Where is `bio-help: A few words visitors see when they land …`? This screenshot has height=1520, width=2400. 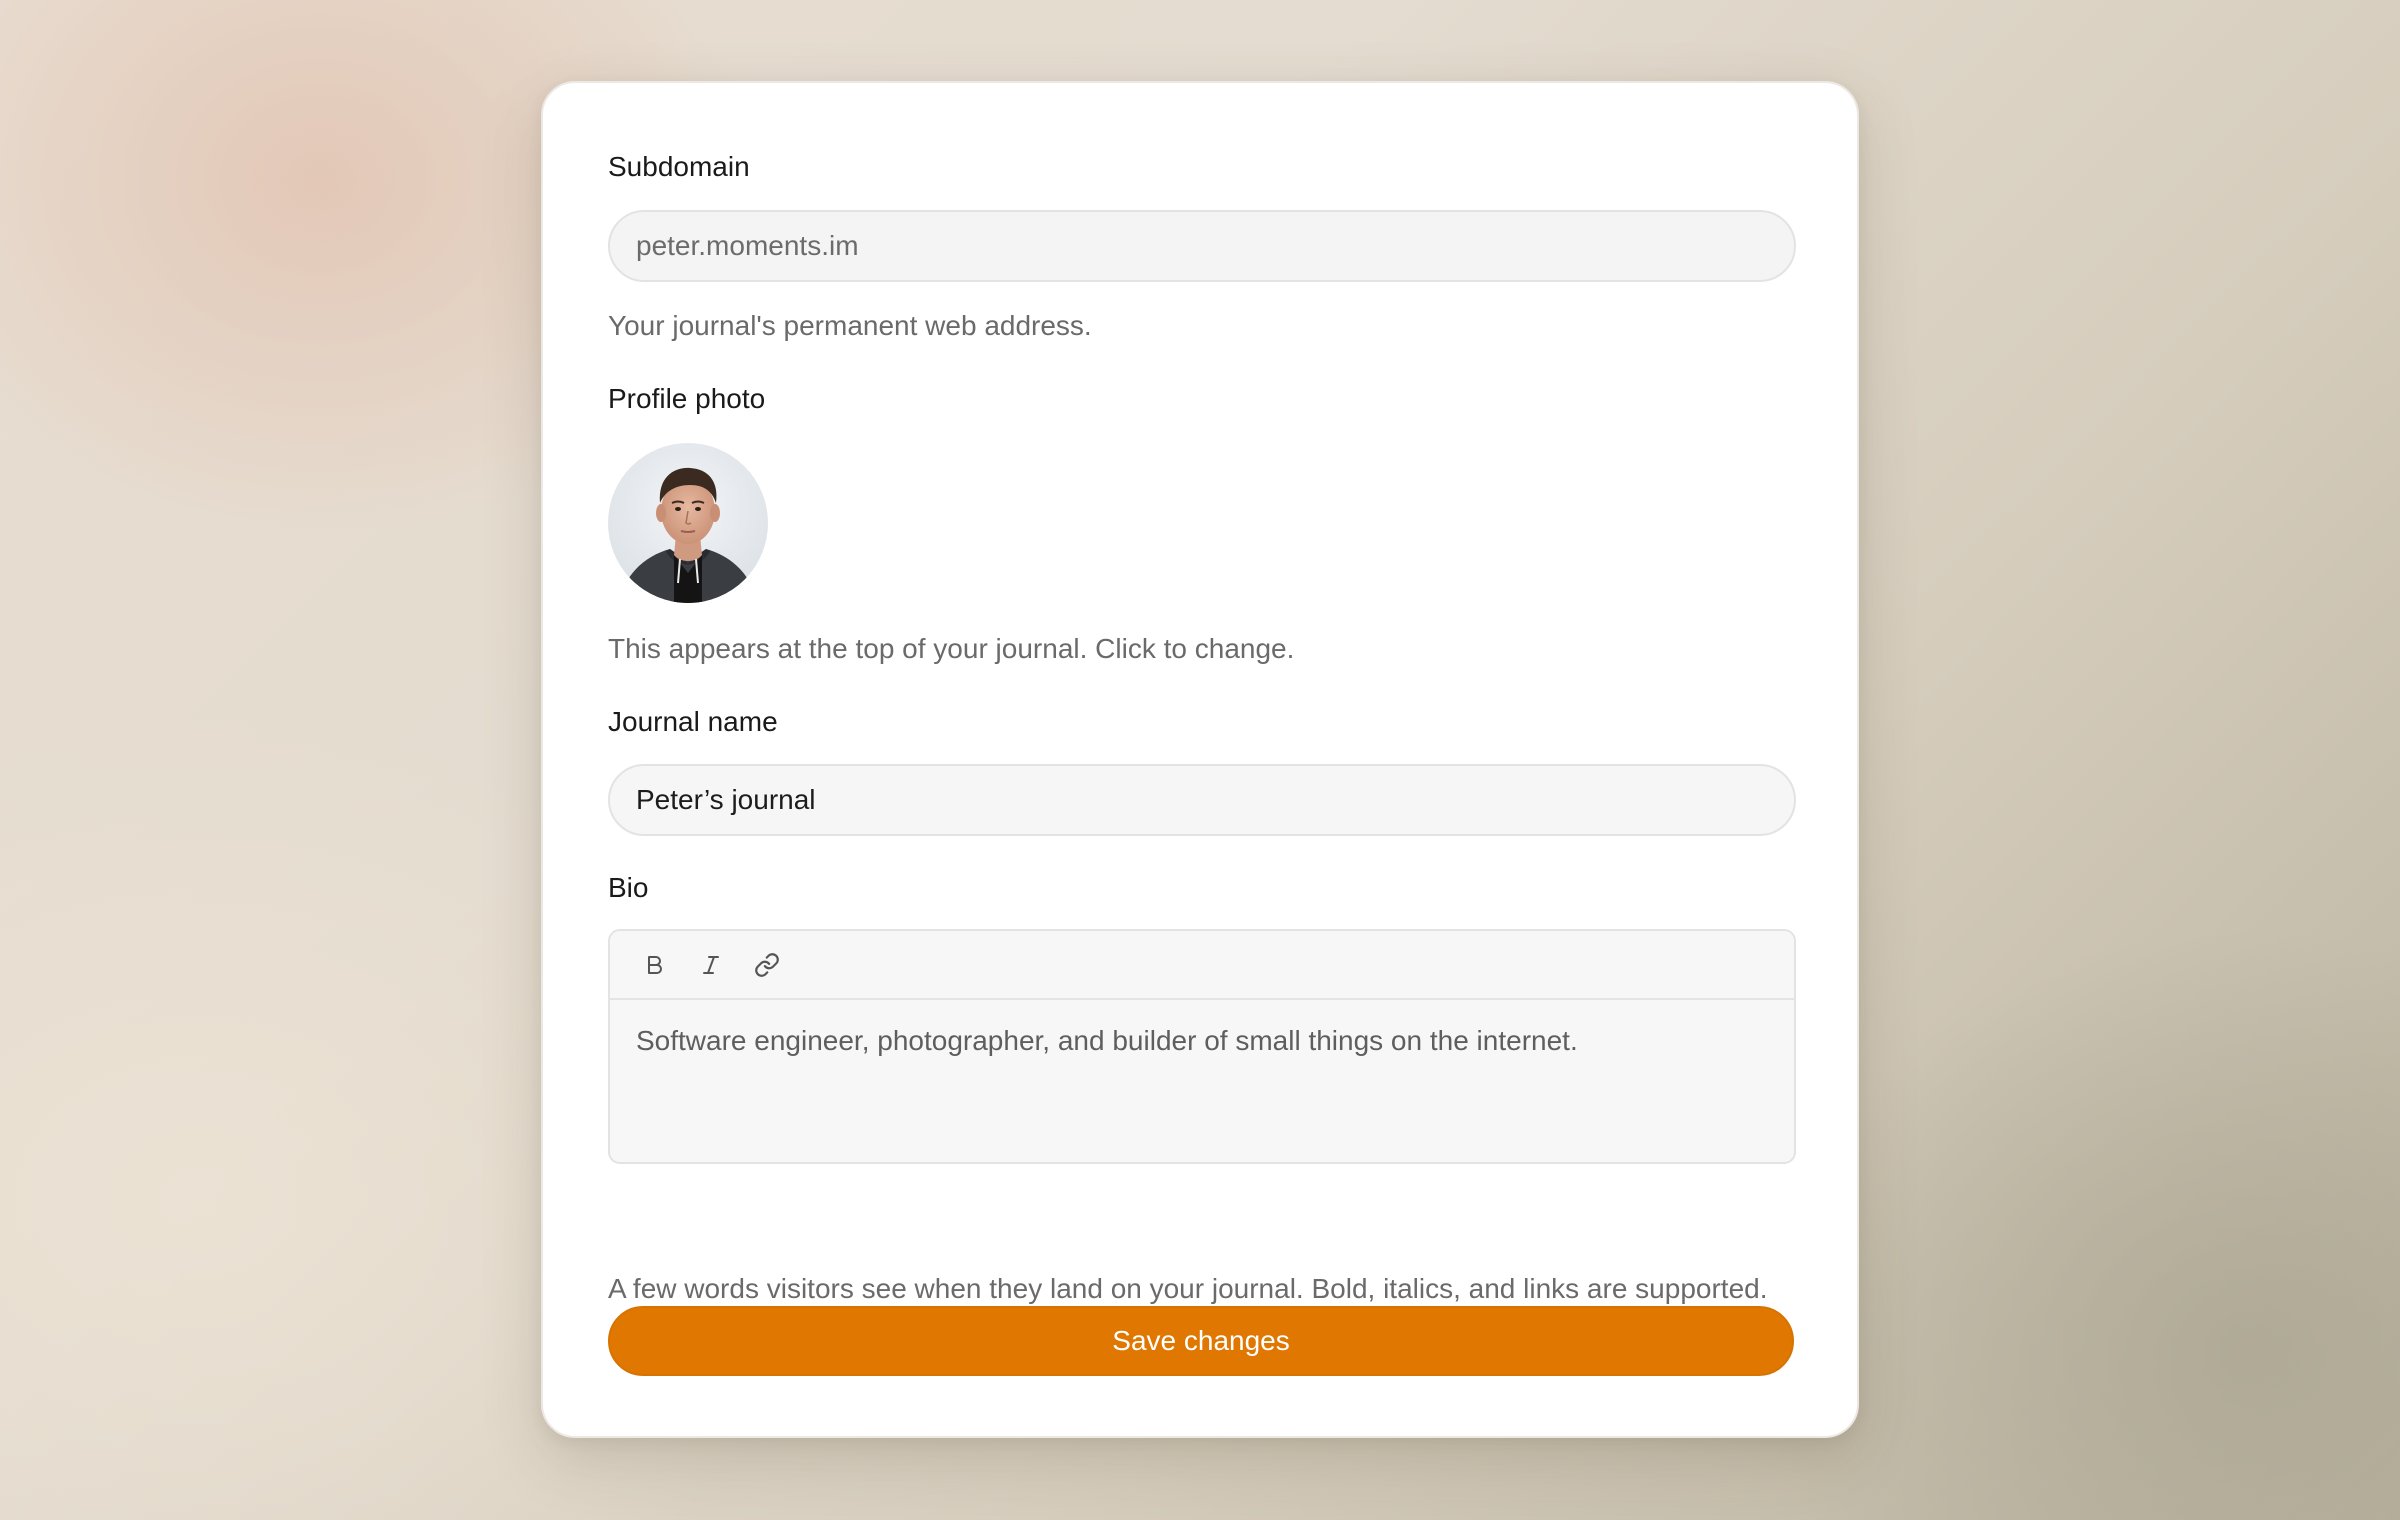
bio-help: A few words visitors see when they land … is located at coordinates (1188, 1288).